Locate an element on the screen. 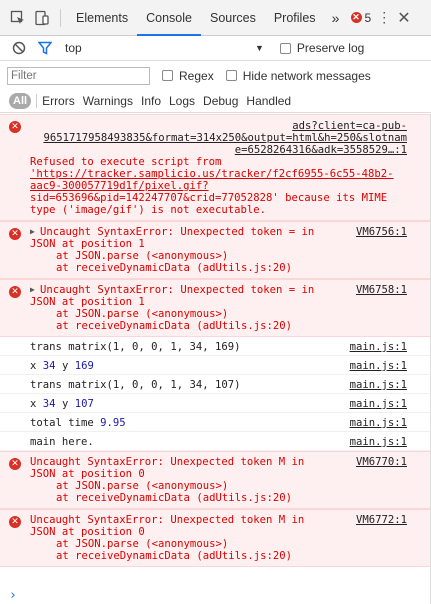 This screenshot has width=431, height=604. hide-network-option: Hide network messages is located at coordinates (298, 75).